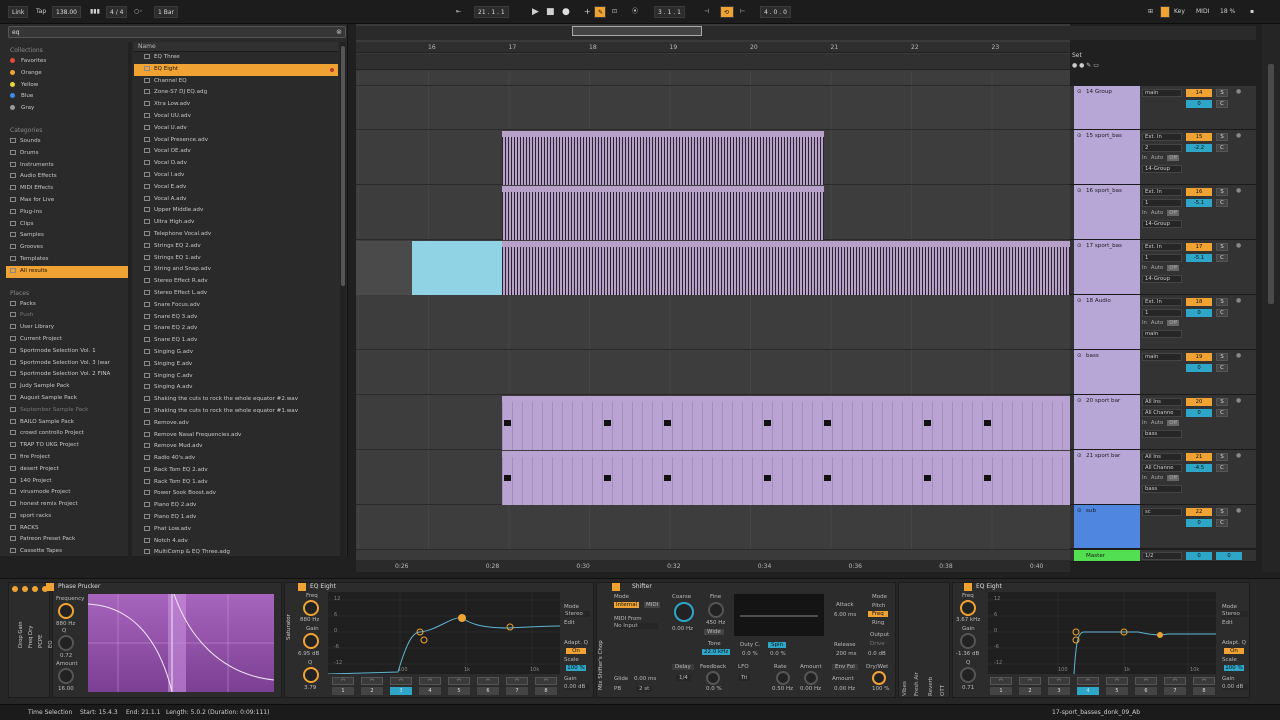 Image resolution: width=1280 pixels, height=720 pixels. I want to click on bar-number: 23, so click(996, 47).